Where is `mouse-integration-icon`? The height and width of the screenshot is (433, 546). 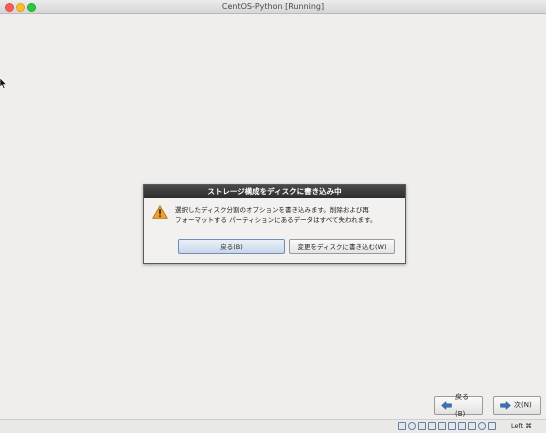 mouse-integration-icon is located at coordinates (482, 426).